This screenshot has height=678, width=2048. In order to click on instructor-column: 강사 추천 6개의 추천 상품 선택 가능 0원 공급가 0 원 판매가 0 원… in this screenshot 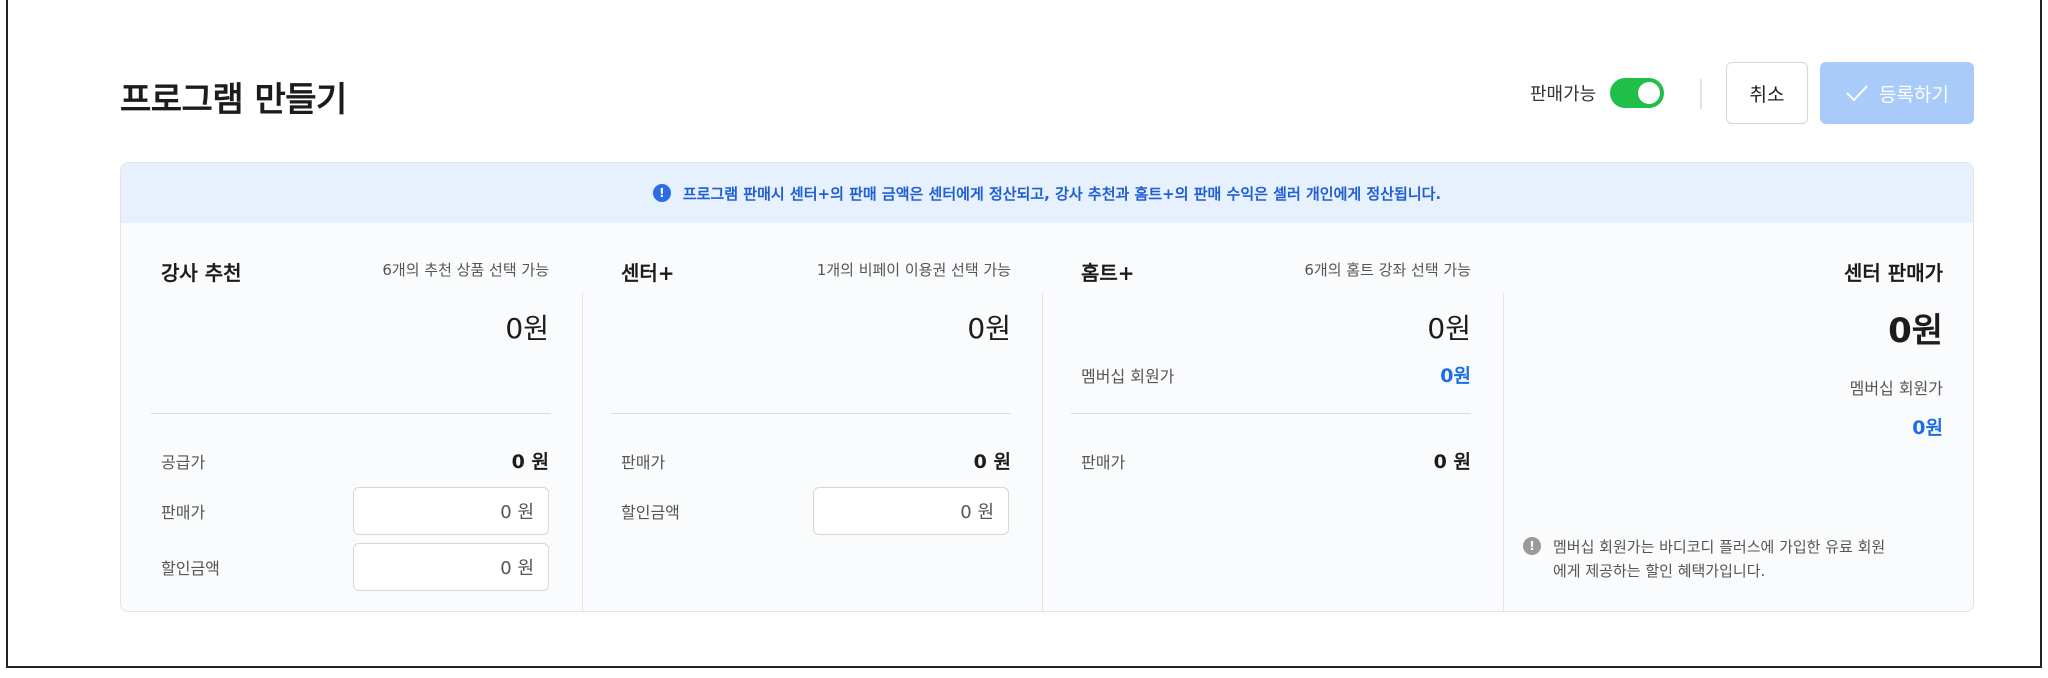, I will do `click(351, 417)`.